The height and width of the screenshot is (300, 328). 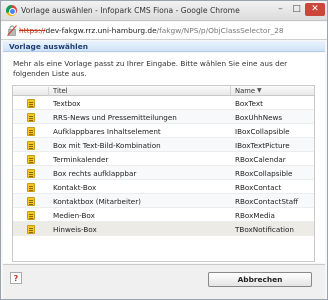 I want to click on table-row: Box rechts aufklappbar RBoxCollapsible, so click(x=163, y=173).